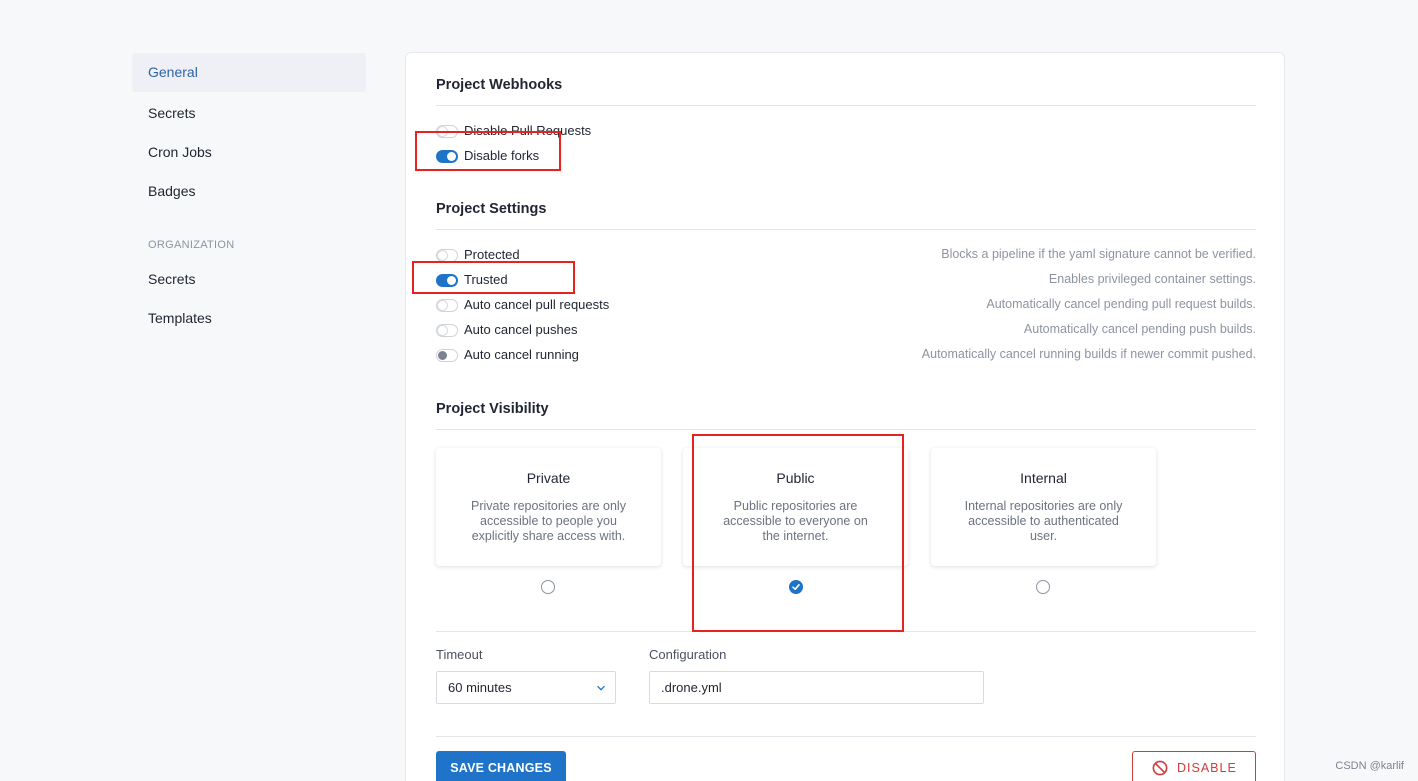  Describe the element at coordinates (459, 654) in the screenshot. I see `timeout-label: Timeout` at that location.